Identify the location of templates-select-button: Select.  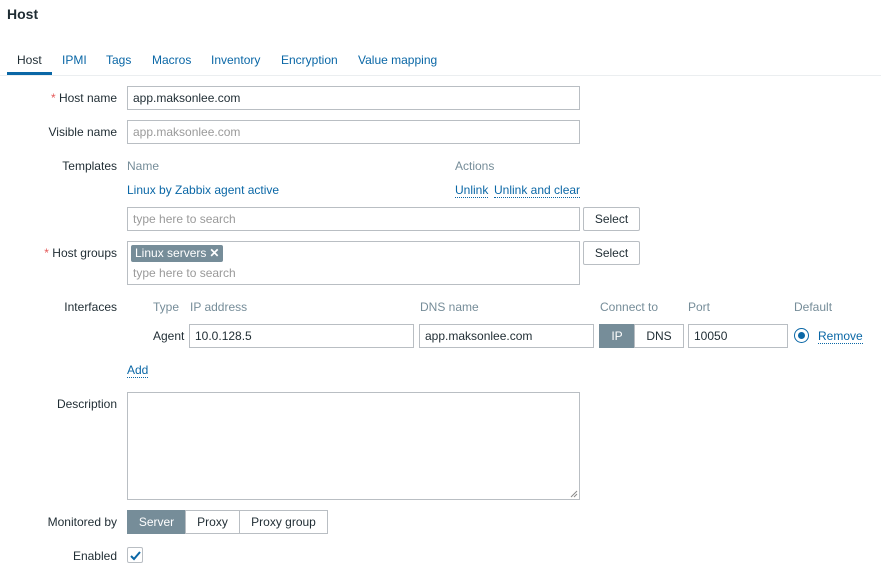
(611, 219).